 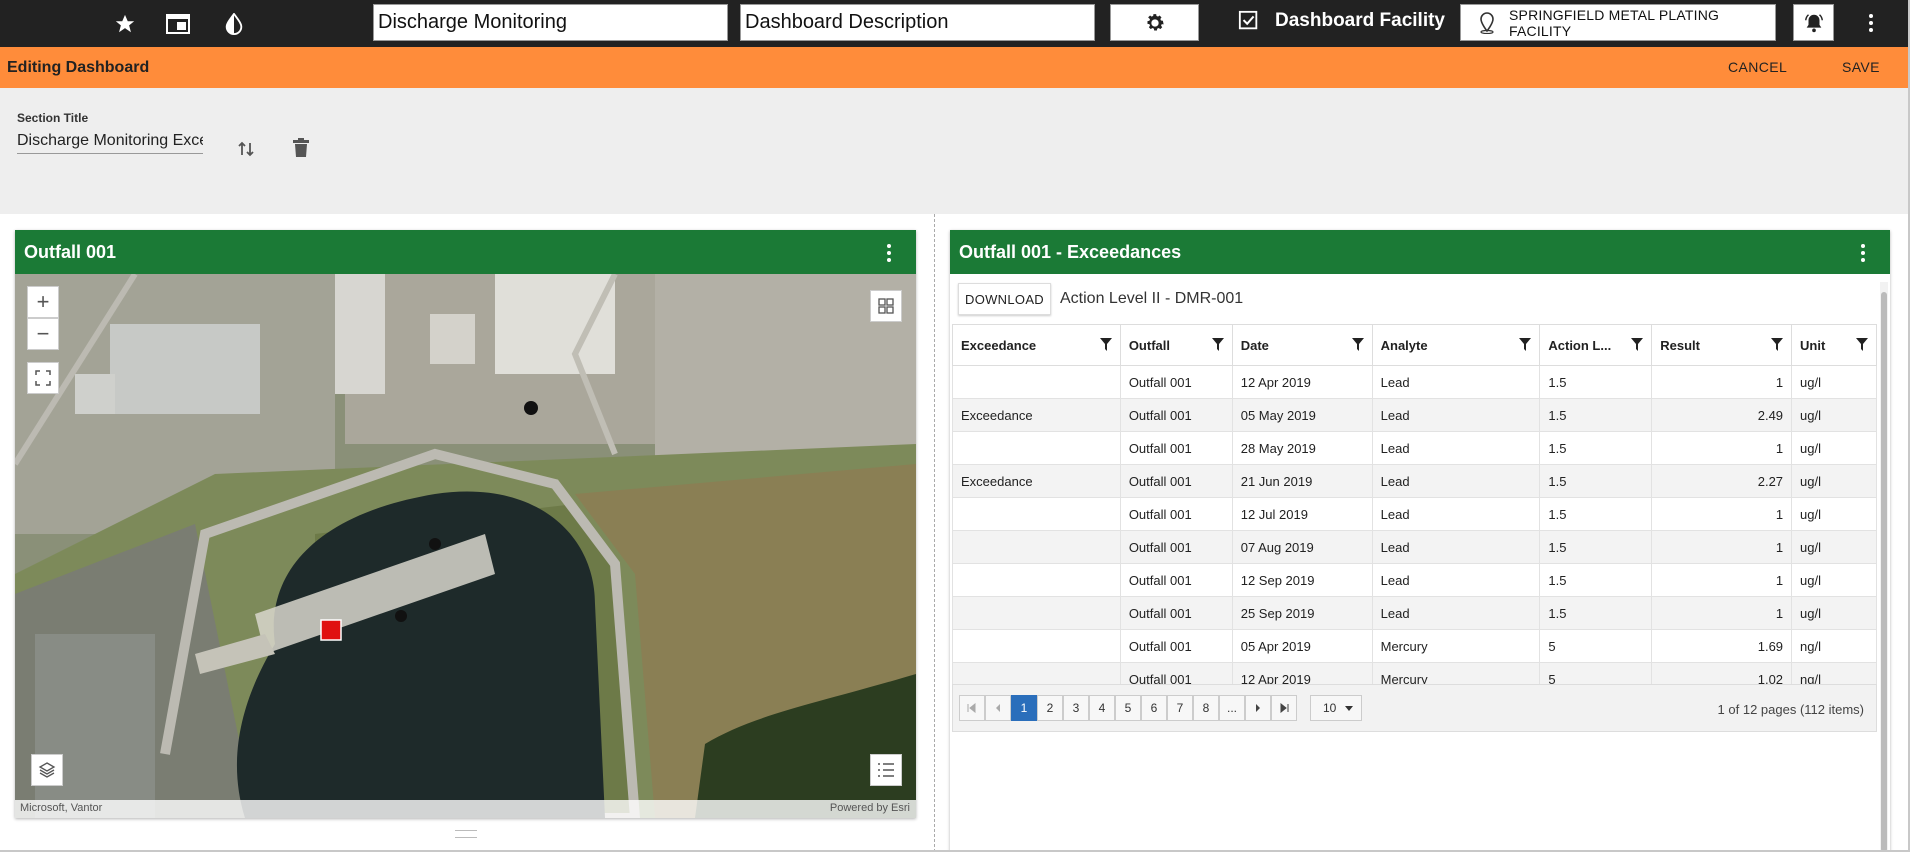 What do you see at coordinates (1414, 613) in the screenshot?
I see `table-row: Outfall 001 25 Sep 2019 Lead 1.5 1 ug/l` at bounding box center [1414, 613].